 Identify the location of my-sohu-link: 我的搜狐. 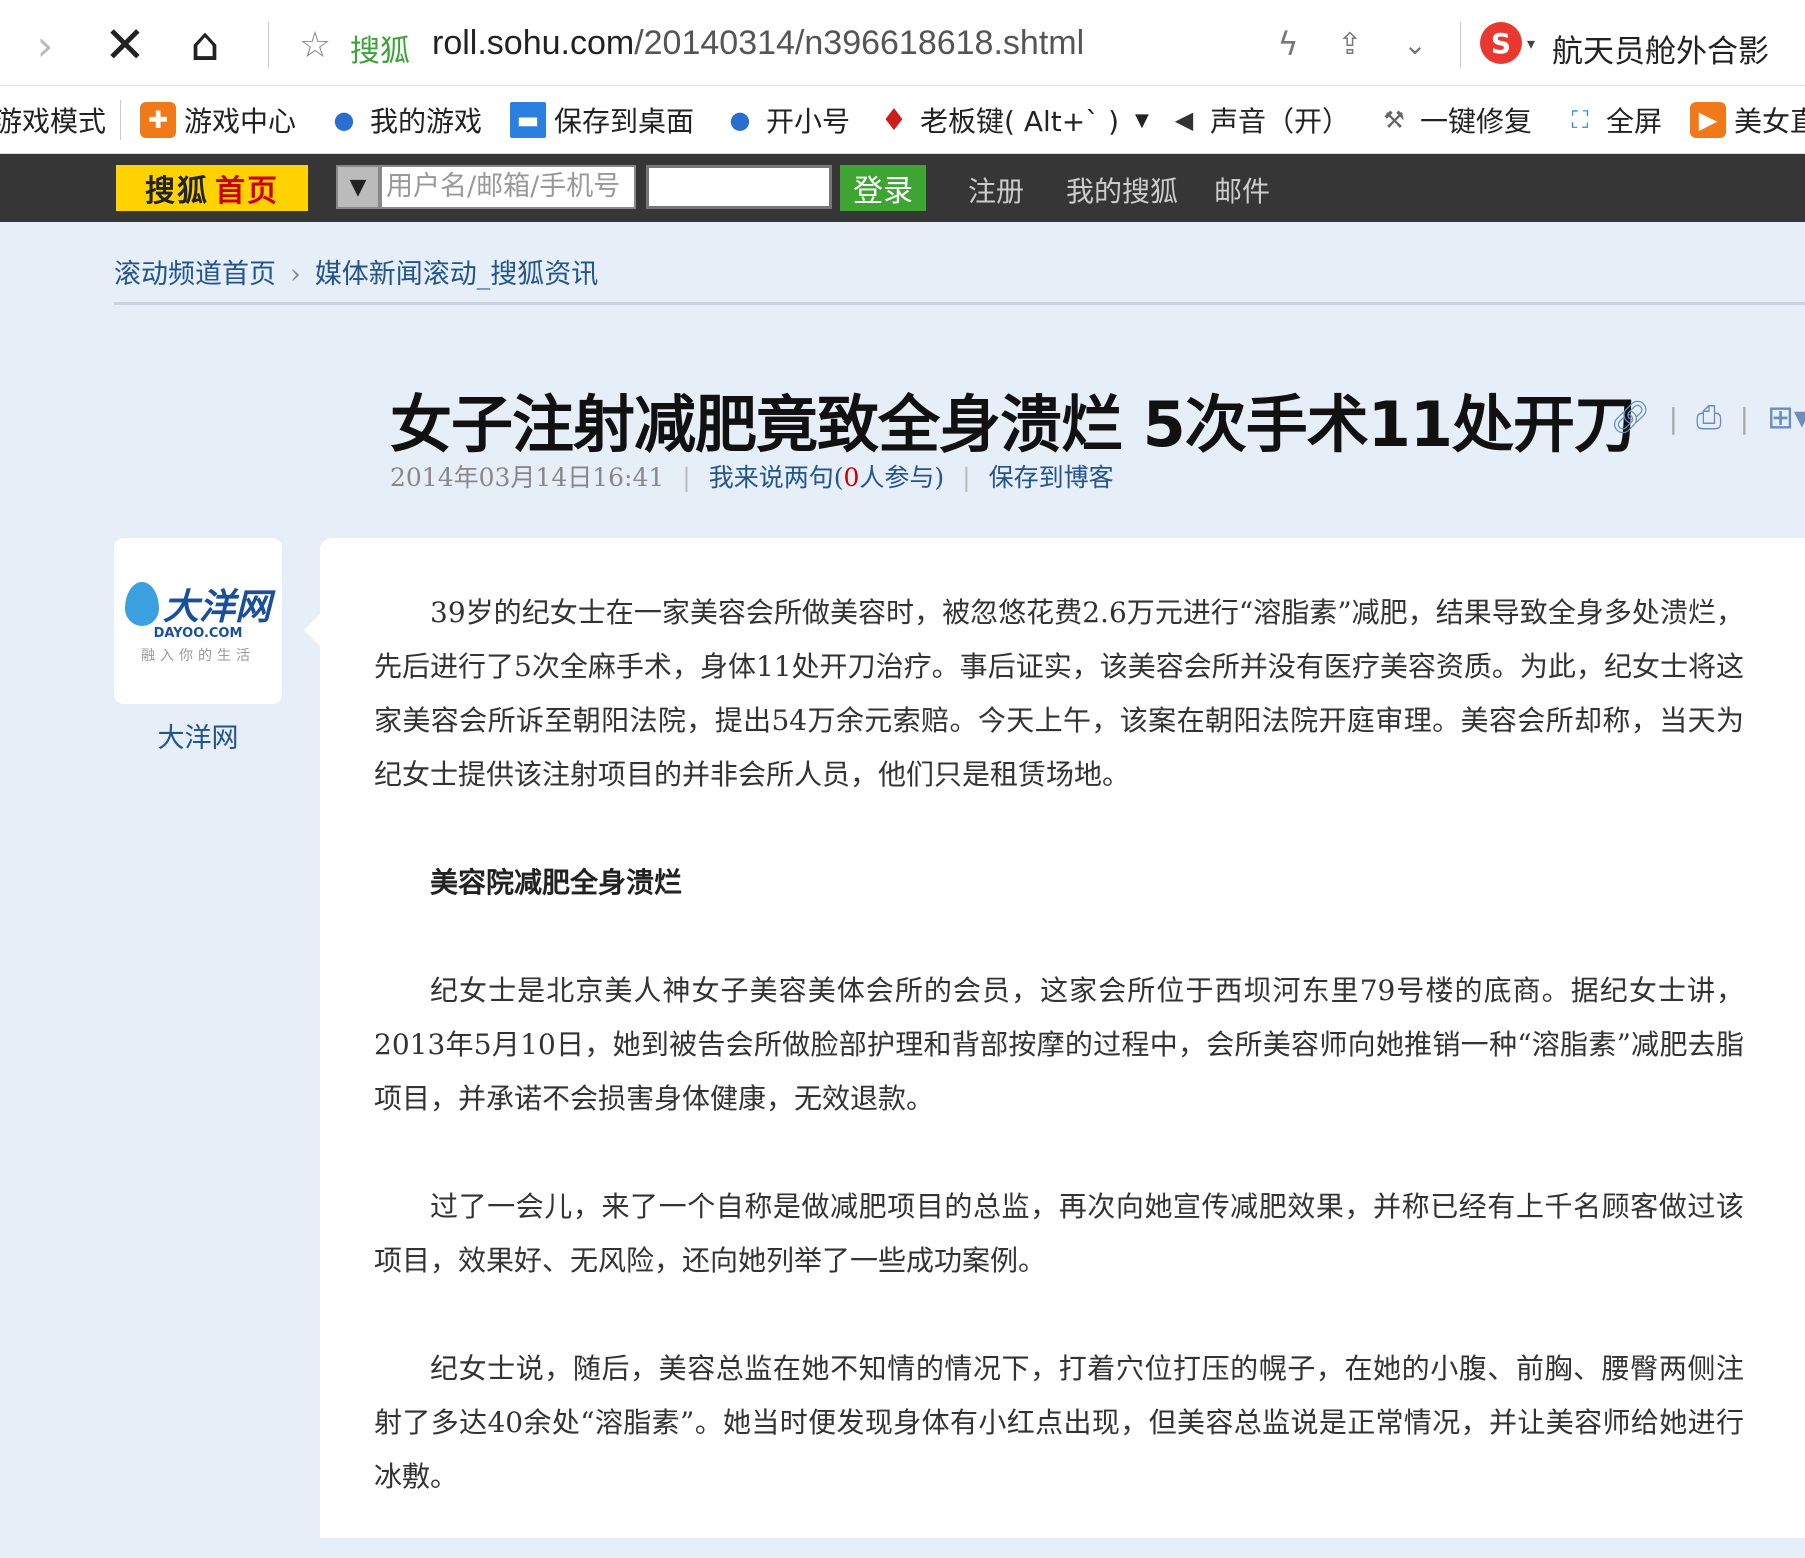
(1122, 190).